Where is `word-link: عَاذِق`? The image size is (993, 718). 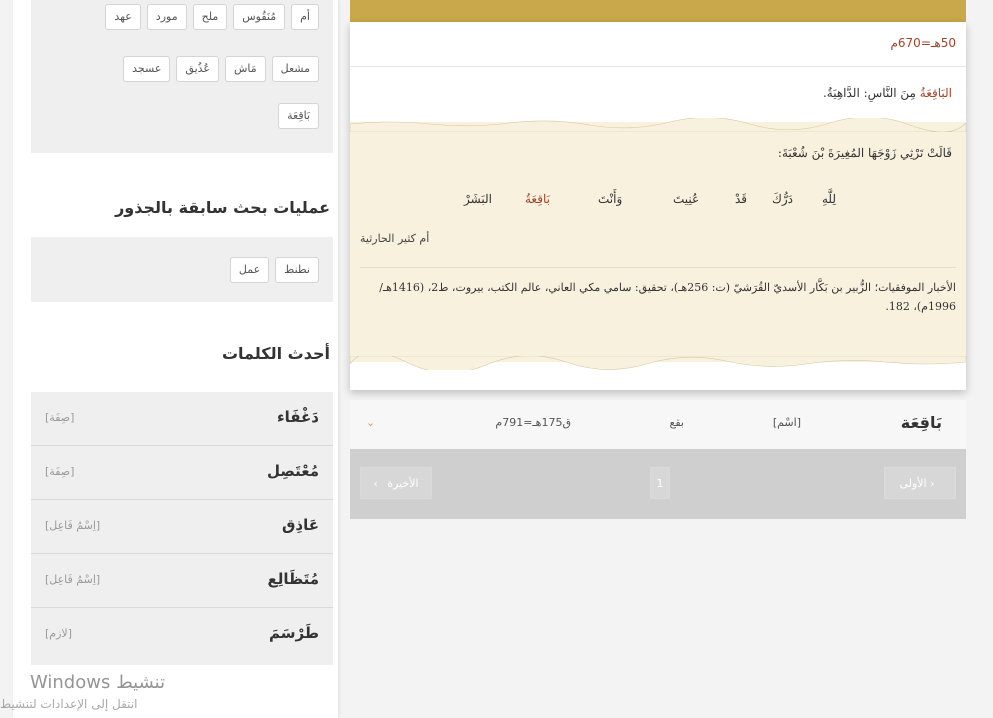 word-link: عَاذِق is located at coordinates (300, 525).